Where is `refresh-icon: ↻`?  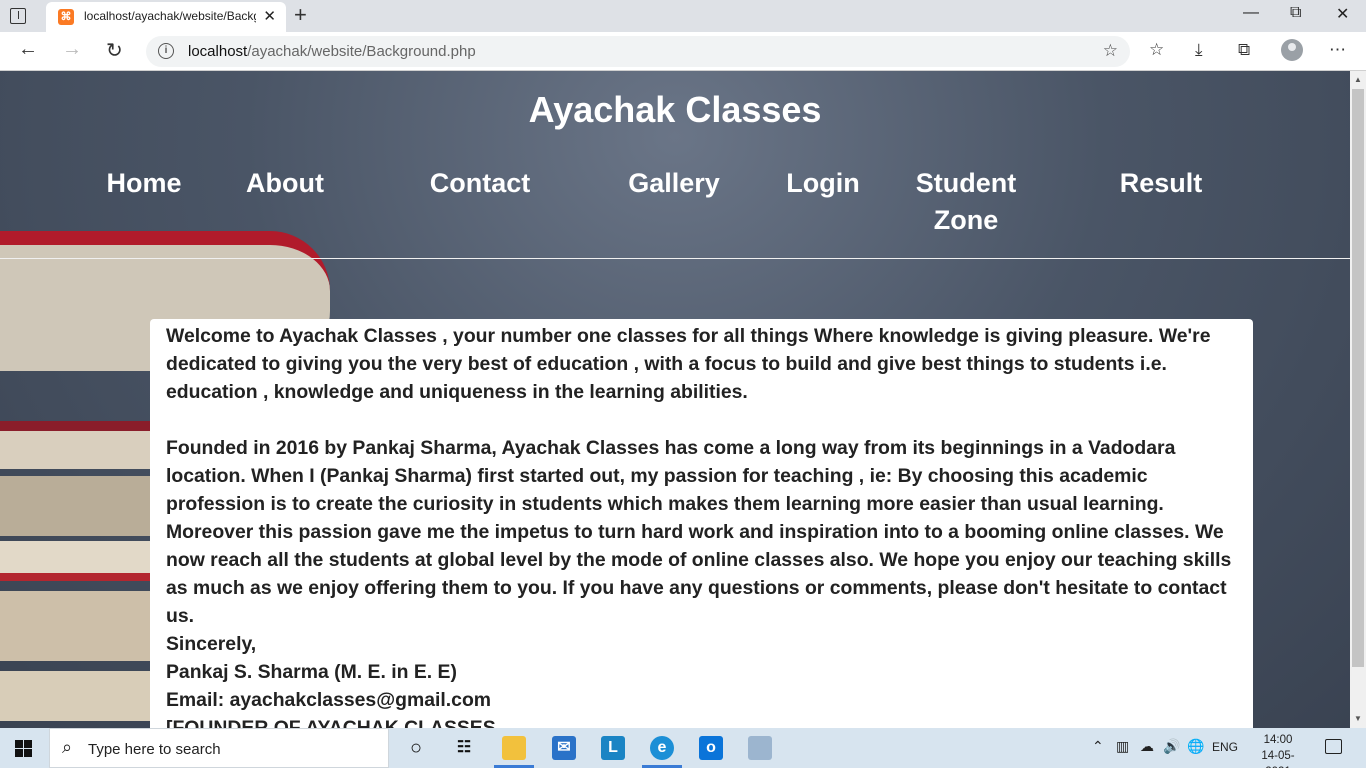 refresh-icon: ↻ is located at coordinates (114, 50).